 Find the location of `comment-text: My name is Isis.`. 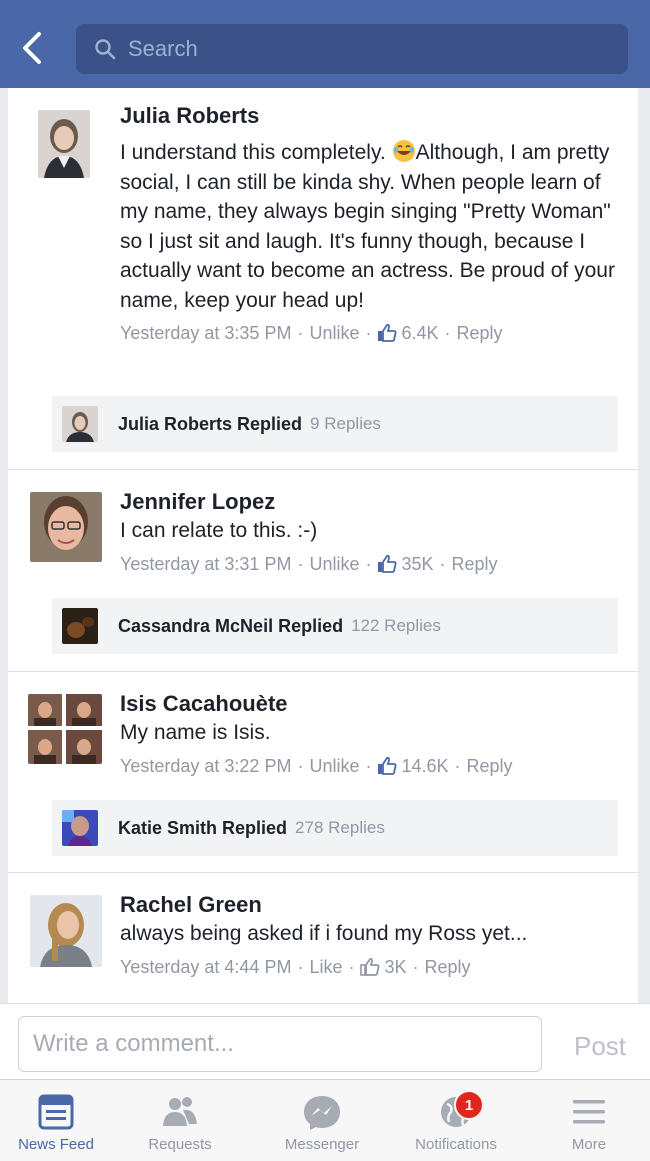

comment-text: My name is Isis. is located at coordinates (195, 732).